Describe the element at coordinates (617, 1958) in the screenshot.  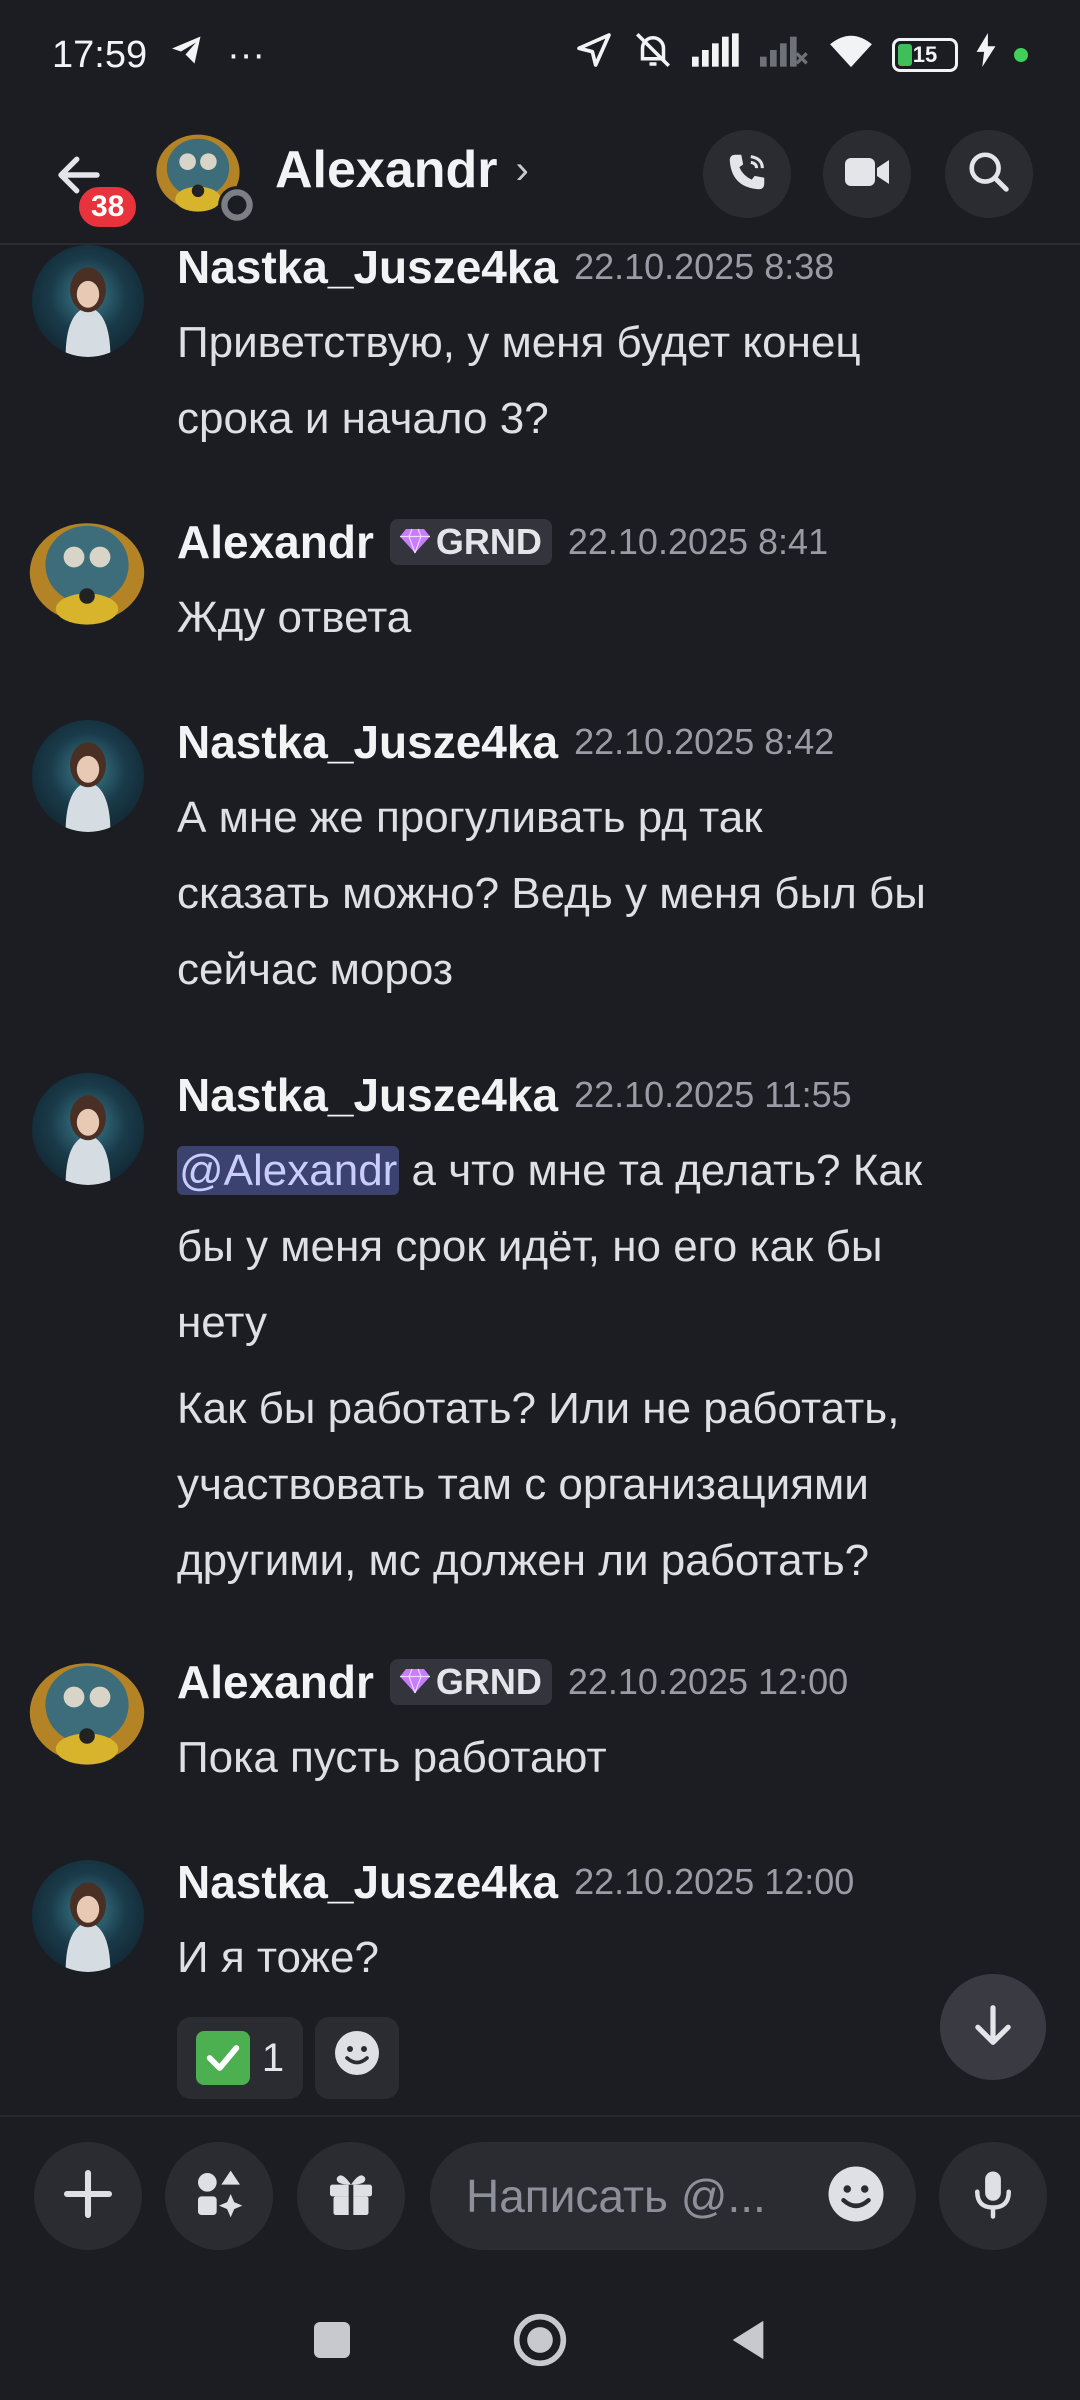
I see `message-text: И я тоже?` at that location.